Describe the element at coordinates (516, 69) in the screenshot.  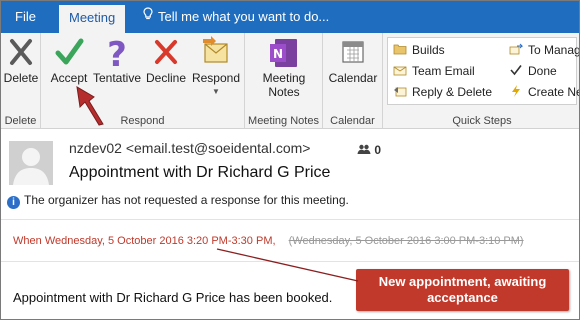
I see `done-check-icon` at that location.